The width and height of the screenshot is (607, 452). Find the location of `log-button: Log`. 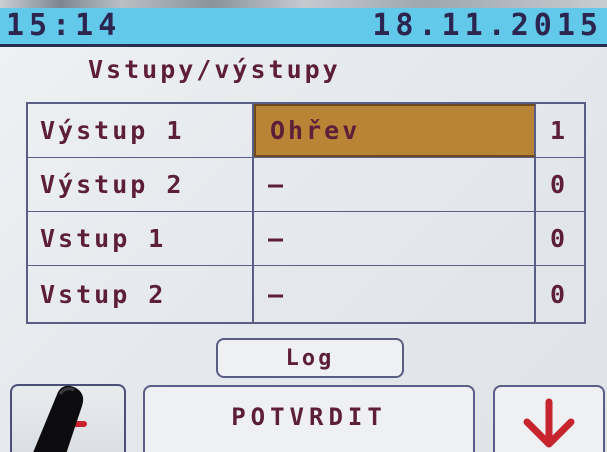

log-button: Log is located at coordinates (310, 358).